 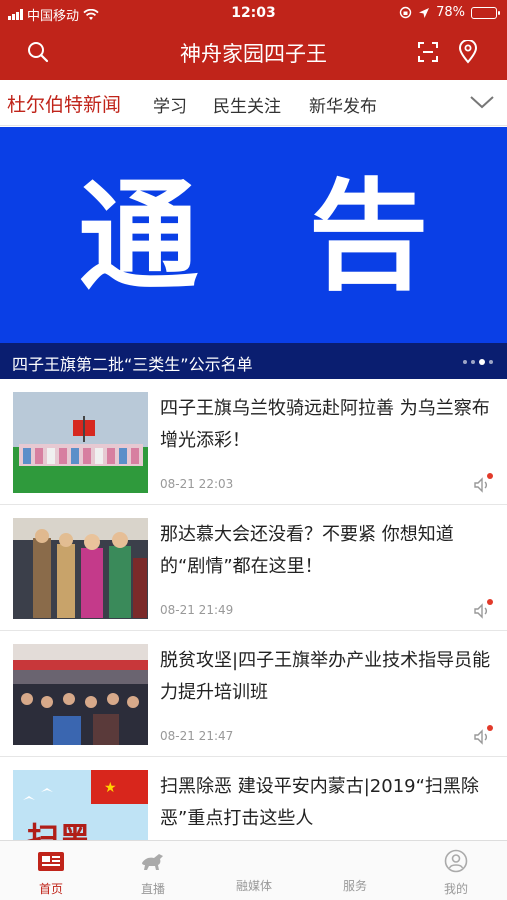 What do you see at coordinates (354, 886) in the screenshot?
I see `nav-service-label: 服务` at bounding box center [354, 886].